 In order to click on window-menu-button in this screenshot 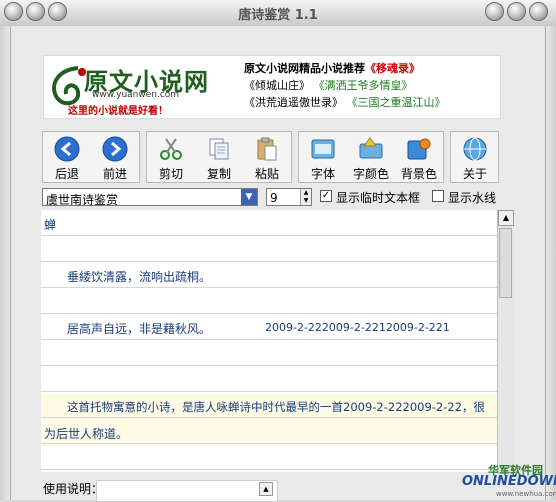, I will do `click(538, 11)`.